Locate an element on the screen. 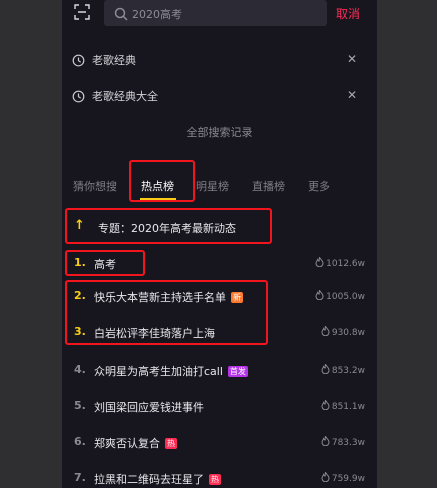 The width and height of the screenshot is (437, 488). tab-more: 更多 is located at coordinates (319, 186).